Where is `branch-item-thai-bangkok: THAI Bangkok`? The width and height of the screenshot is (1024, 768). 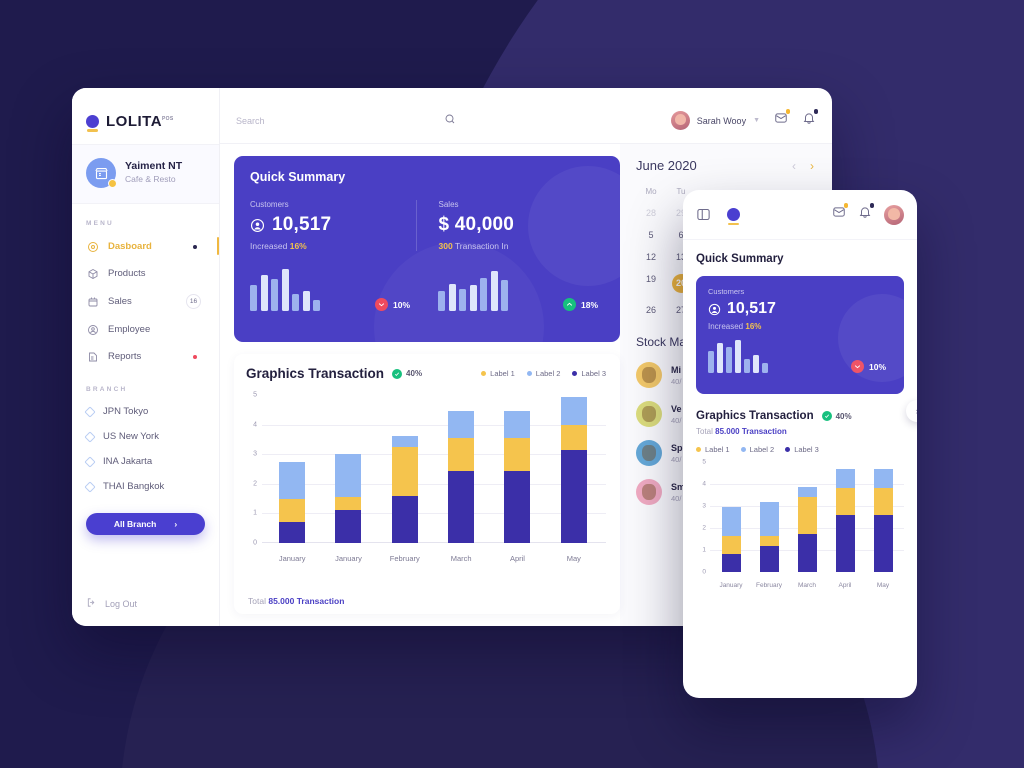 branch-item-thai-bangkok: THAI Bangkok is located at coordinates (145, 486).